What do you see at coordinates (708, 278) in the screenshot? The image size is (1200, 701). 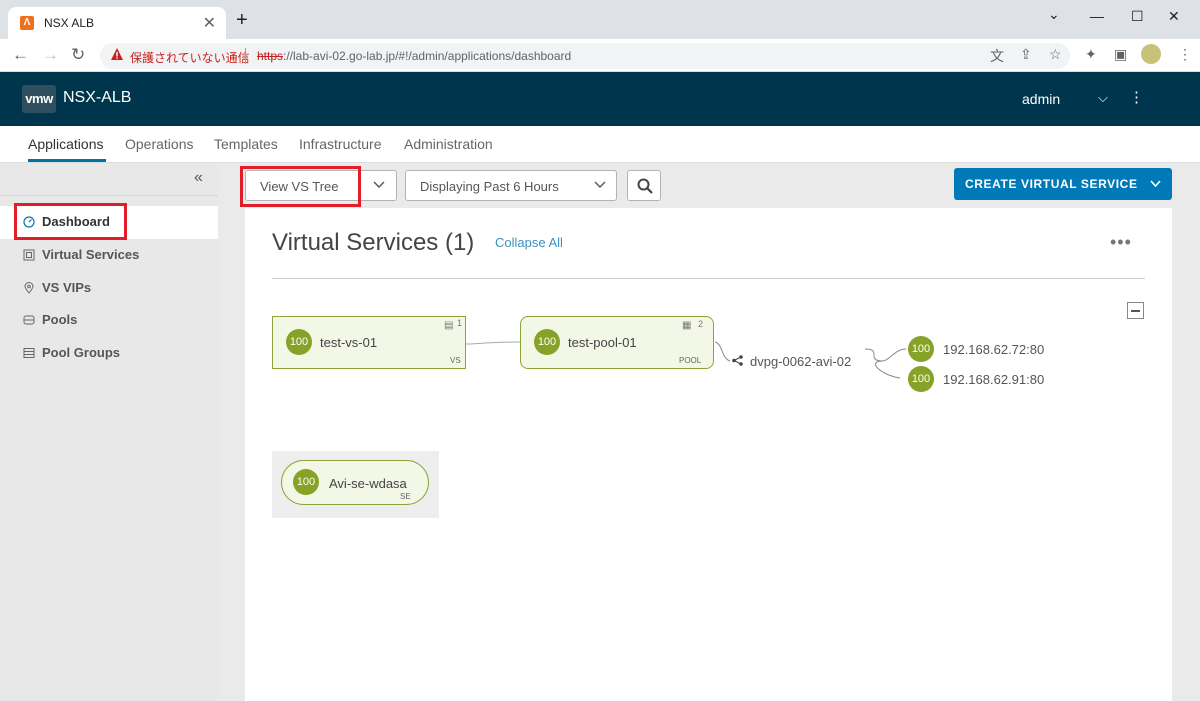 I see `panel-divider` at bounding box center [708, 278].